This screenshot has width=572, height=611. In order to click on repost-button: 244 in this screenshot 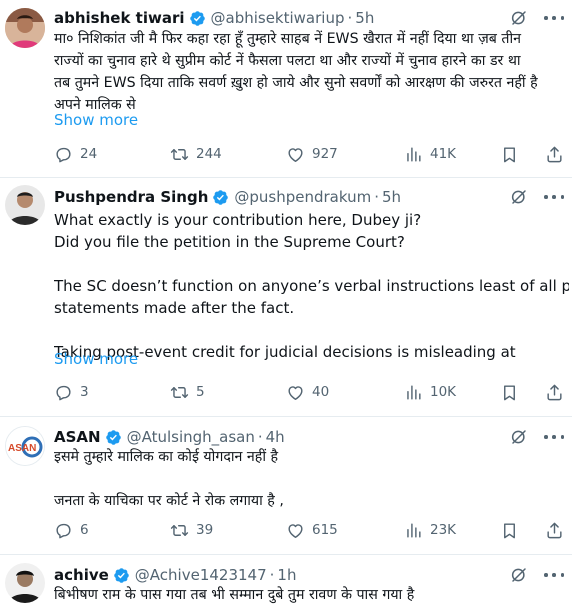, I will do `click(196, 154)`.